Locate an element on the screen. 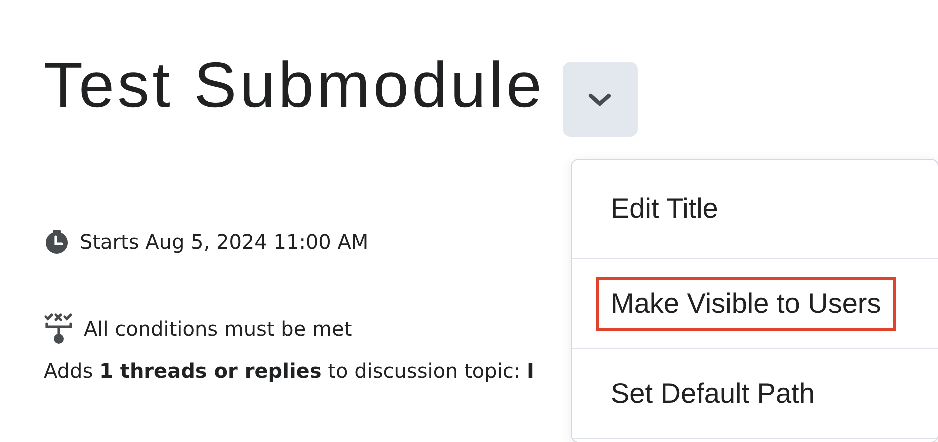 The height and width of the screenshot is (442, 938). chevron-down-icon is located at coordinates (600, 100).